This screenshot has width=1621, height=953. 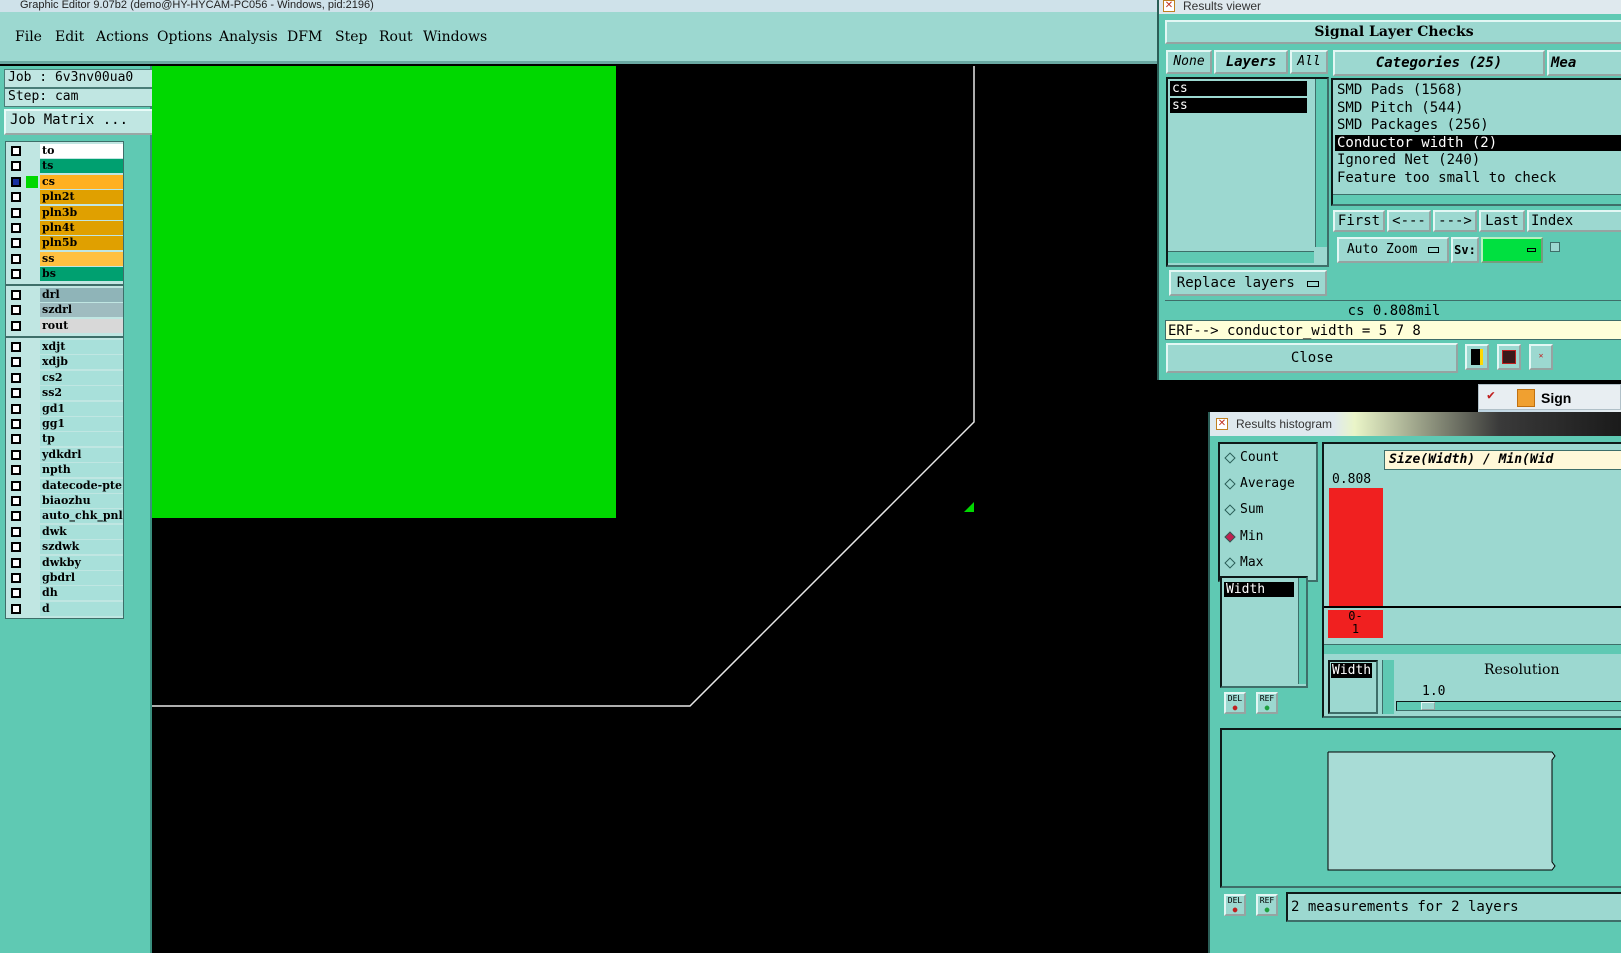 What do you see at coordinates (81, 166) in the screenshot?
I see `layer-name: ts` at bounding box center [81, 166].